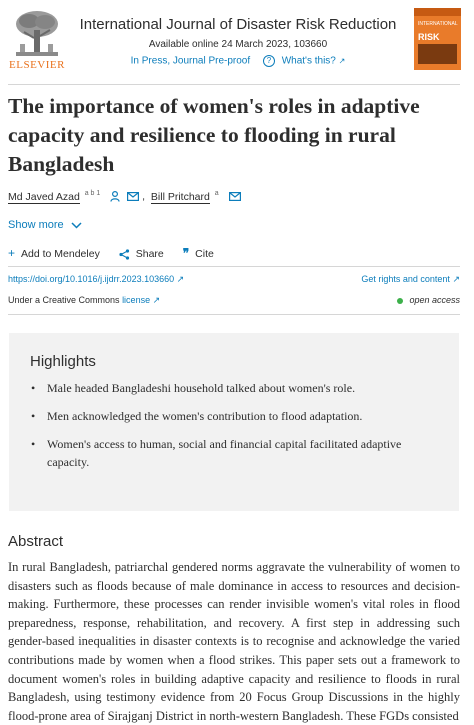 Image resolution: width=474 pixels, height=725 pixels. What do you see at coordinates (37, 33) in the screenshot?
I see `elsevier-tree-icon` at bounding box center [37, 33].